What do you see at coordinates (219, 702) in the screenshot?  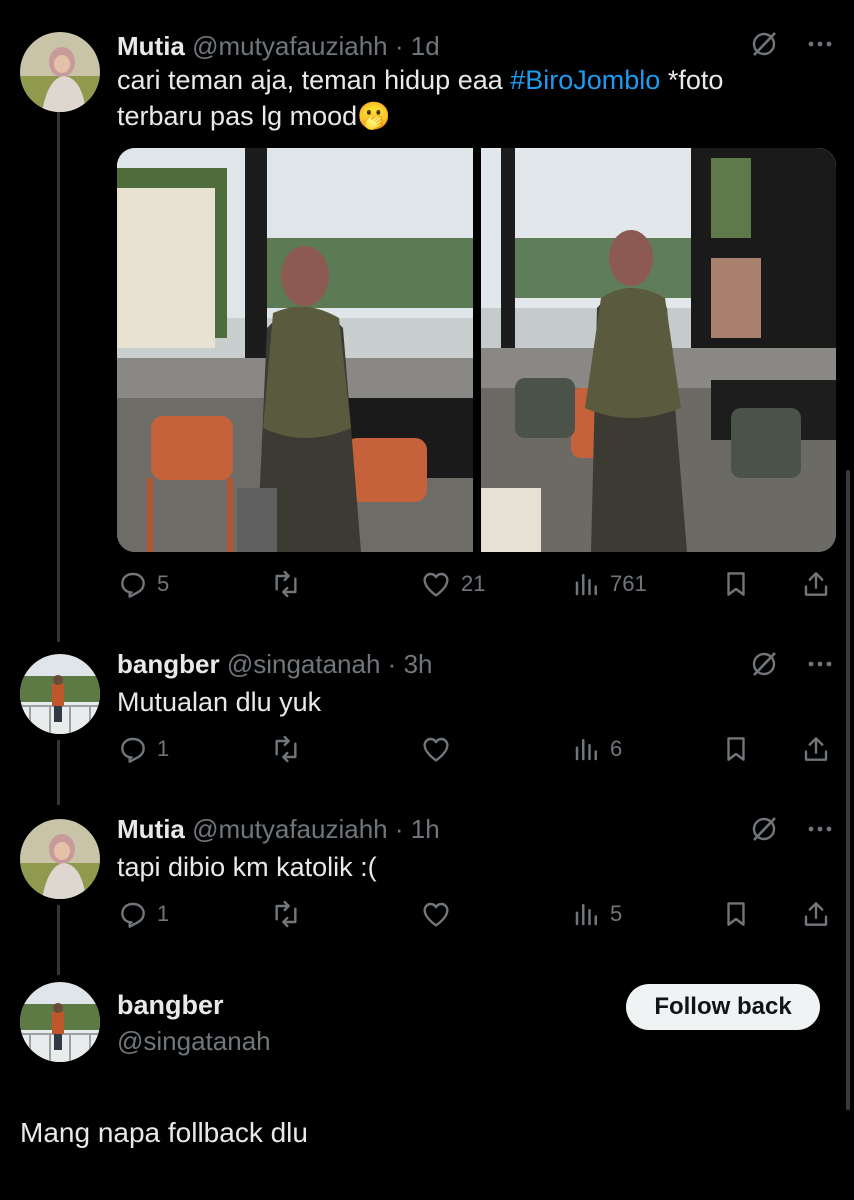 I see `tweet-text: Mutualan dlu yuk` at bounding box center [219, 702].